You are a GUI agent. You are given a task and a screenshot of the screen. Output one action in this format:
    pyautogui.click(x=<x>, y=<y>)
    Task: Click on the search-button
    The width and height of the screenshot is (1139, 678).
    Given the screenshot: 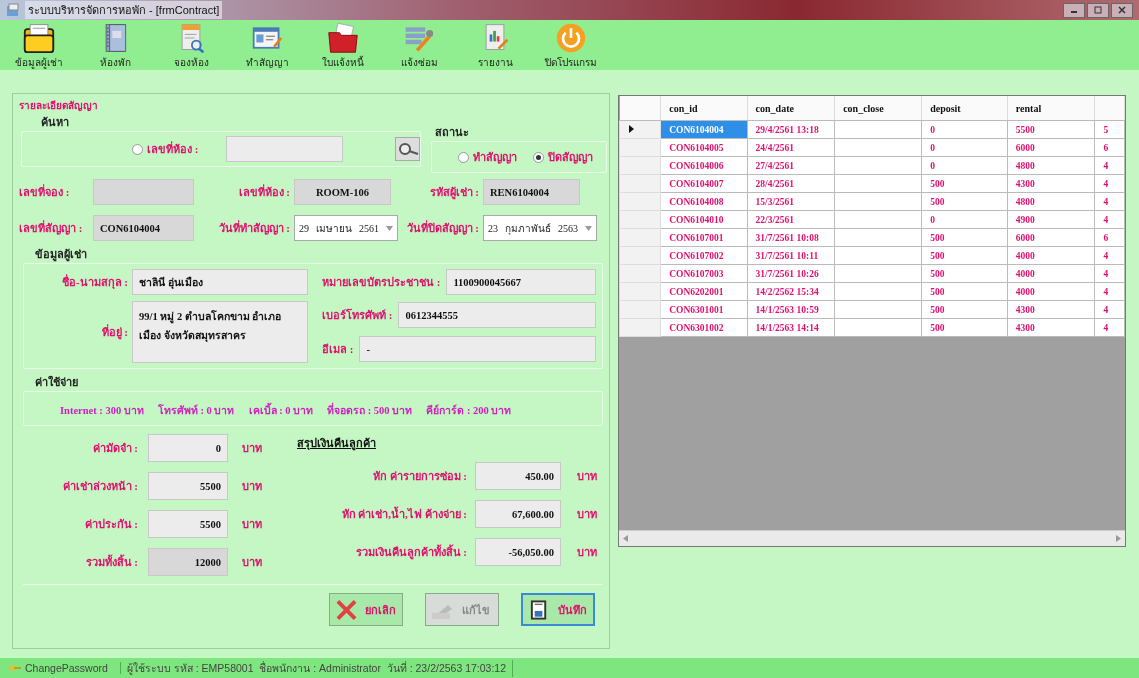 What is the action you would take?
    pyautogui.click(x=407, y=149)
    